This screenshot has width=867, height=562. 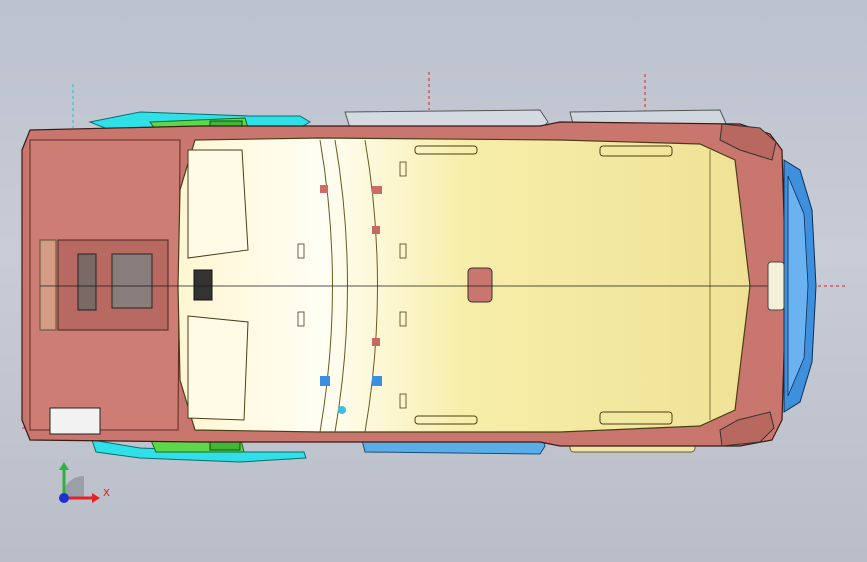 I want to click on coordinate-triad, so click(x=79, y=482).